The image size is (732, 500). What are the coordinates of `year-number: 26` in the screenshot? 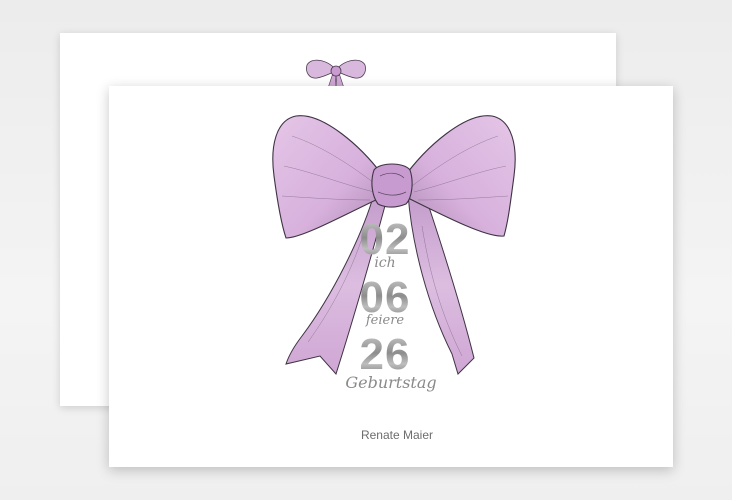 It's located at (385, 355).